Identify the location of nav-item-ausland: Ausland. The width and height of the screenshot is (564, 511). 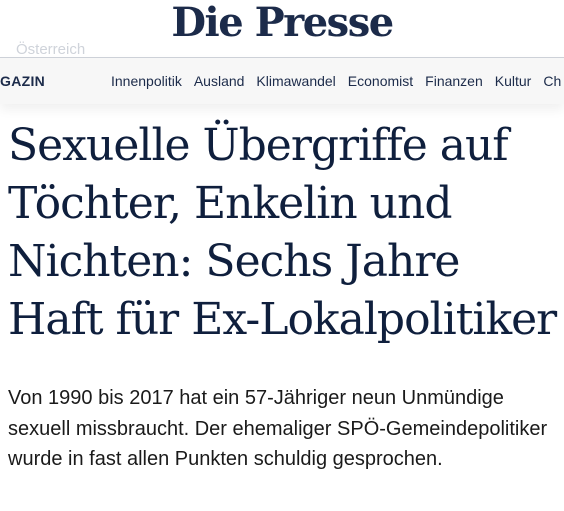
(219, 81).